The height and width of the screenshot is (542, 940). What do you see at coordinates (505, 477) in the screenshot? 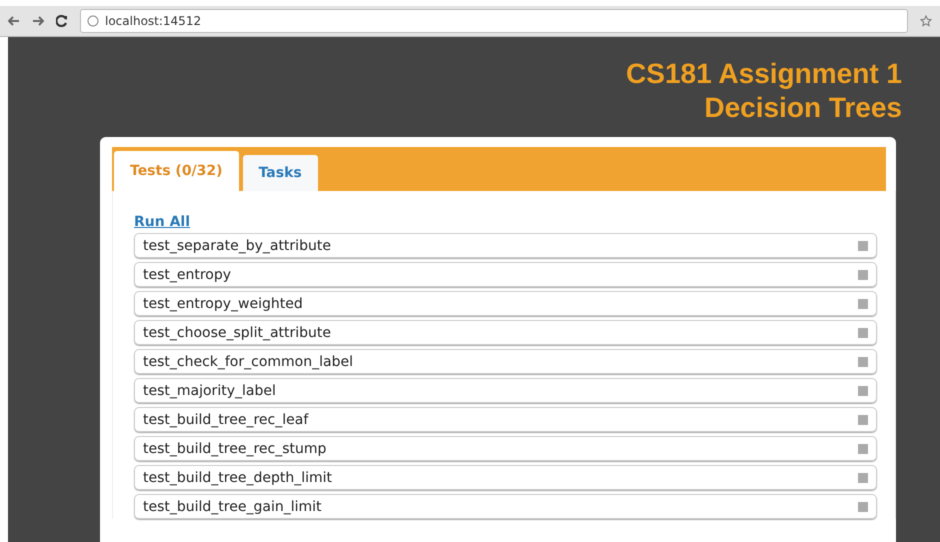
I see `test-row: test_build_tree_depth_limit` at bounding box center [505, 477].